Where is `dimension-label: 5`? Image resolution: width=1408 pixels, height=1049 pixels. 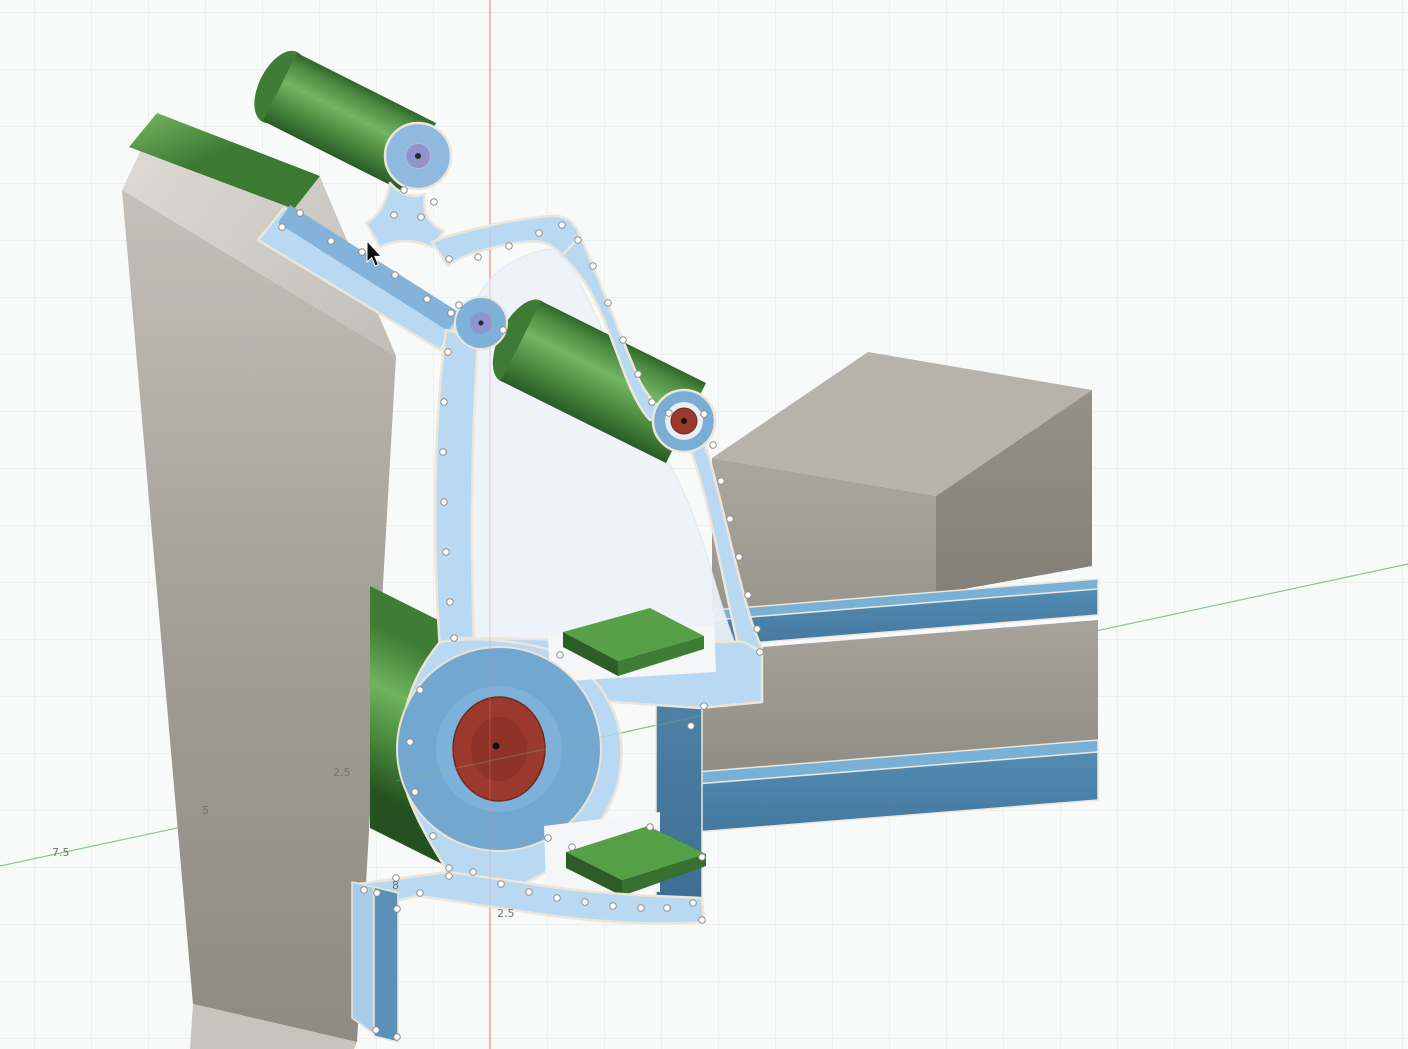
dimension-label: 5 is located at coordinates (205, 810).